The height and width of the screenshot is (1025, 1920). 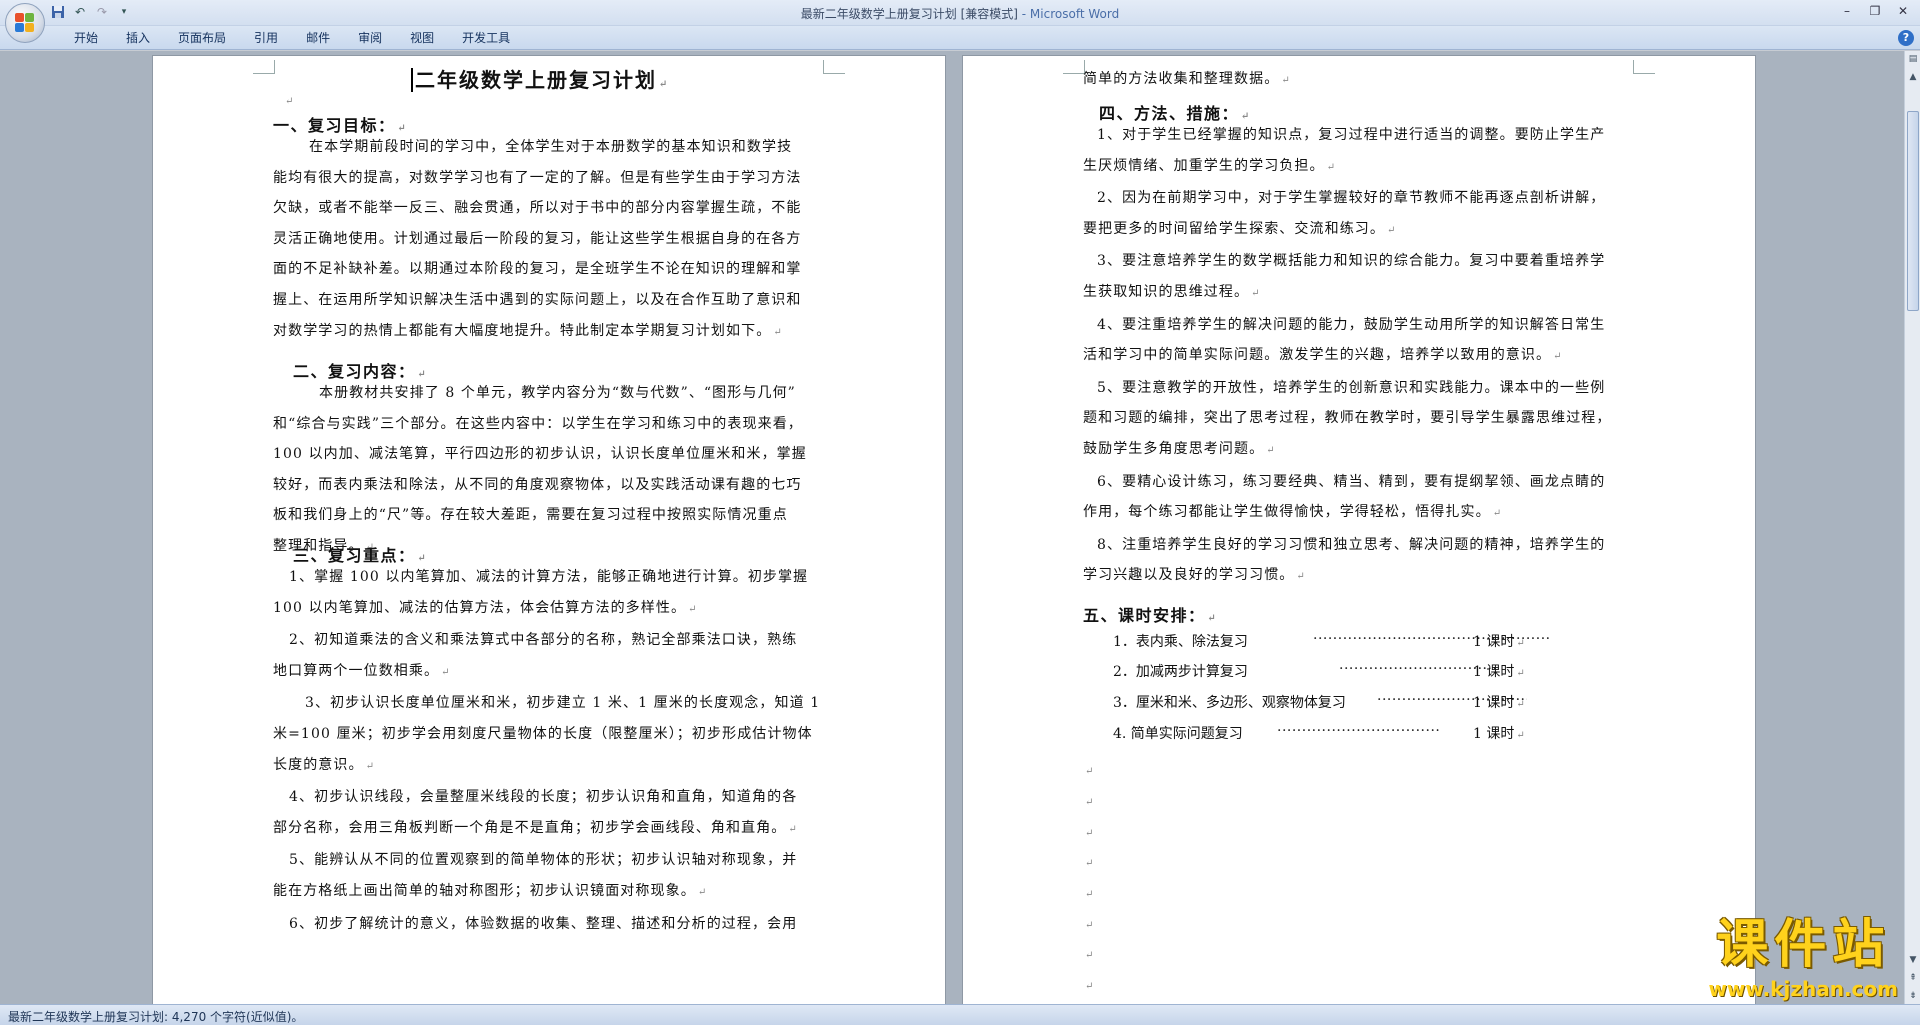 What do you see at coordinates (1912, 77) in the screenshot?
I see `scroll-up-icon: ▲` at bounding box center [1912, 77].